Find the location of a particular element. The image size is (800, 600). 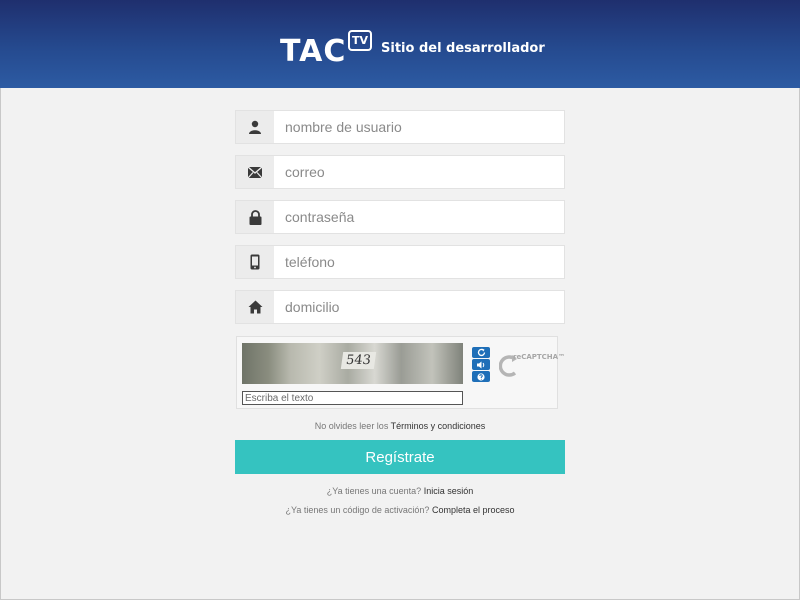

site-title: Sitio del desarrollador is located at coordinates (463, 48).